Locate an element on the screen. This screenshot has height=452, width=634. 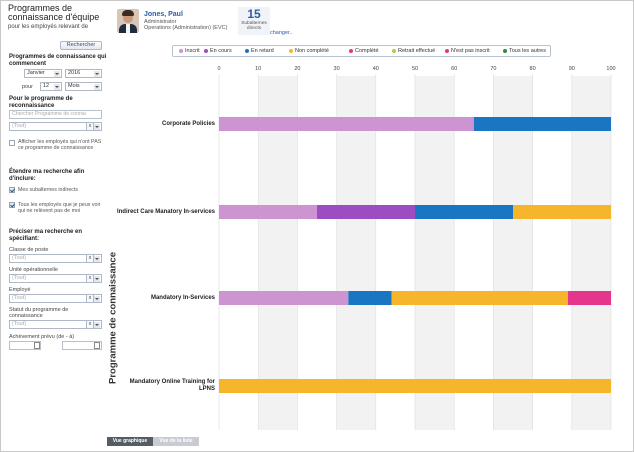
category-label: Mandatory In-Services is located at coordinates (182, 297).